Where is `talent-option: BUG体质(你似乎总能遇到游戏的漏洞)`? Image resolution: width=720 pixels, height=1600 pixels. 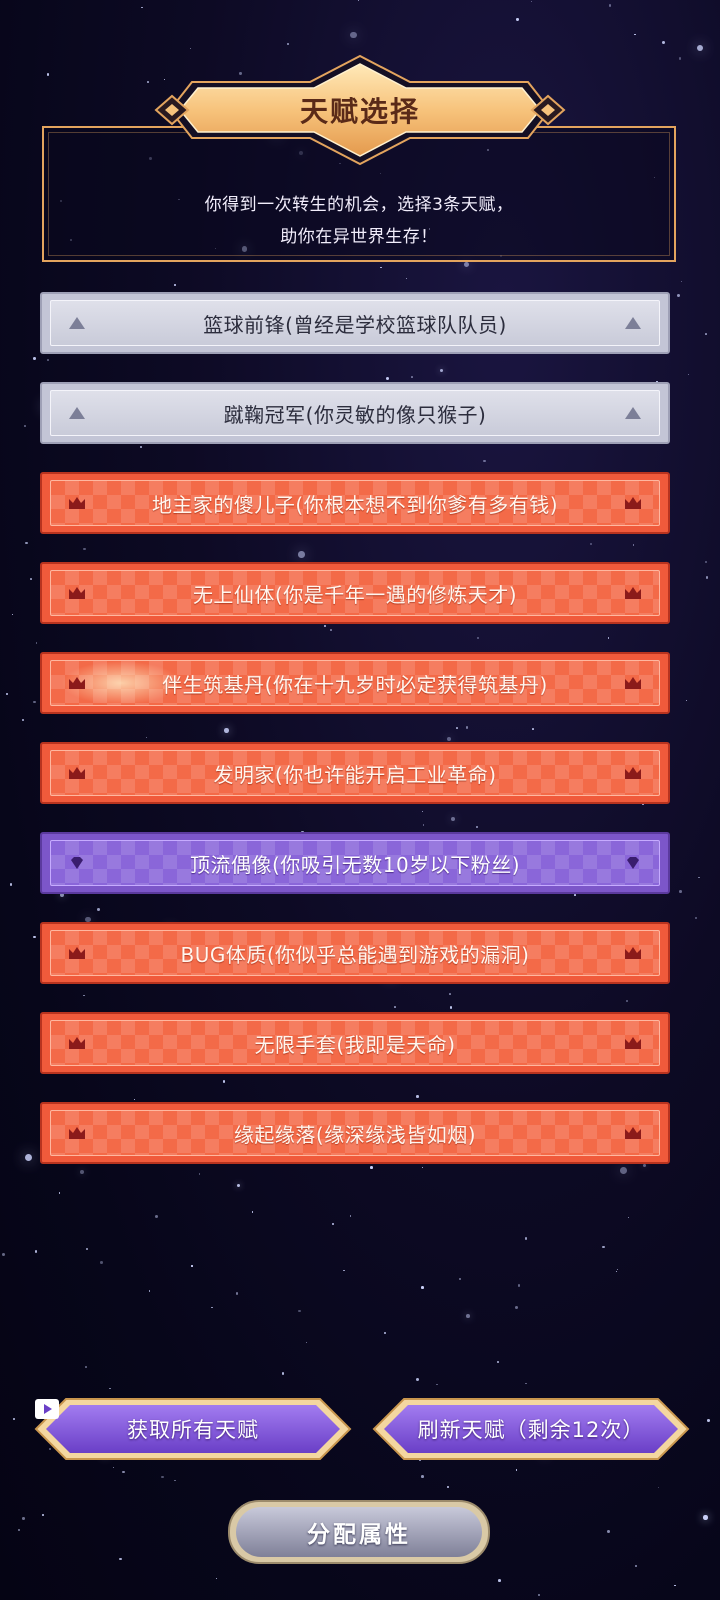 talent-option: BUG体质(你似乎总能遇到游戏的漏洞) is located at coordinates (355, 953).